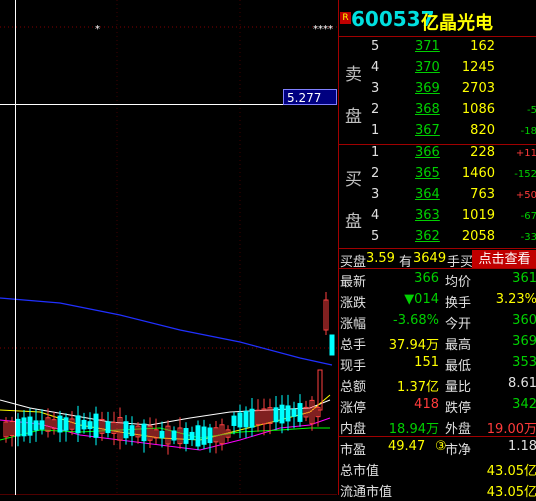 This screenshot has width=536, height=501. I want to click on r-badge: R, so click(345, 18).